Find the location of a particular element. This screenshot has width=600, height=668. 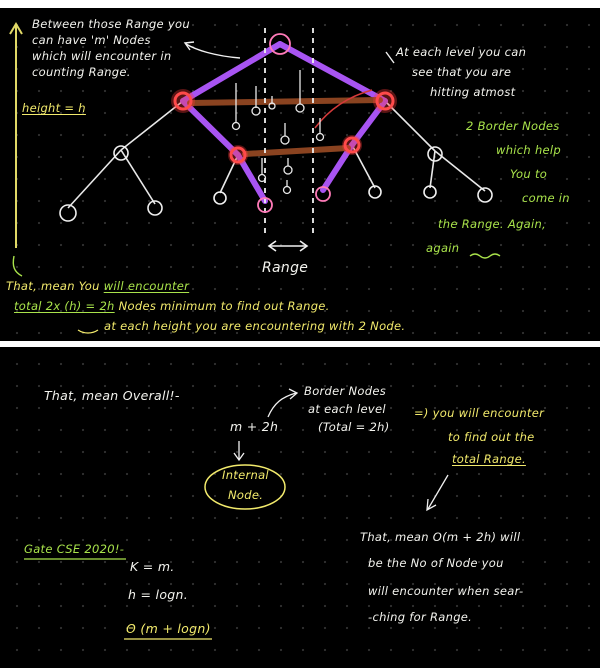

left-note-line: which will encounter in is located at coordinates (102, 56).